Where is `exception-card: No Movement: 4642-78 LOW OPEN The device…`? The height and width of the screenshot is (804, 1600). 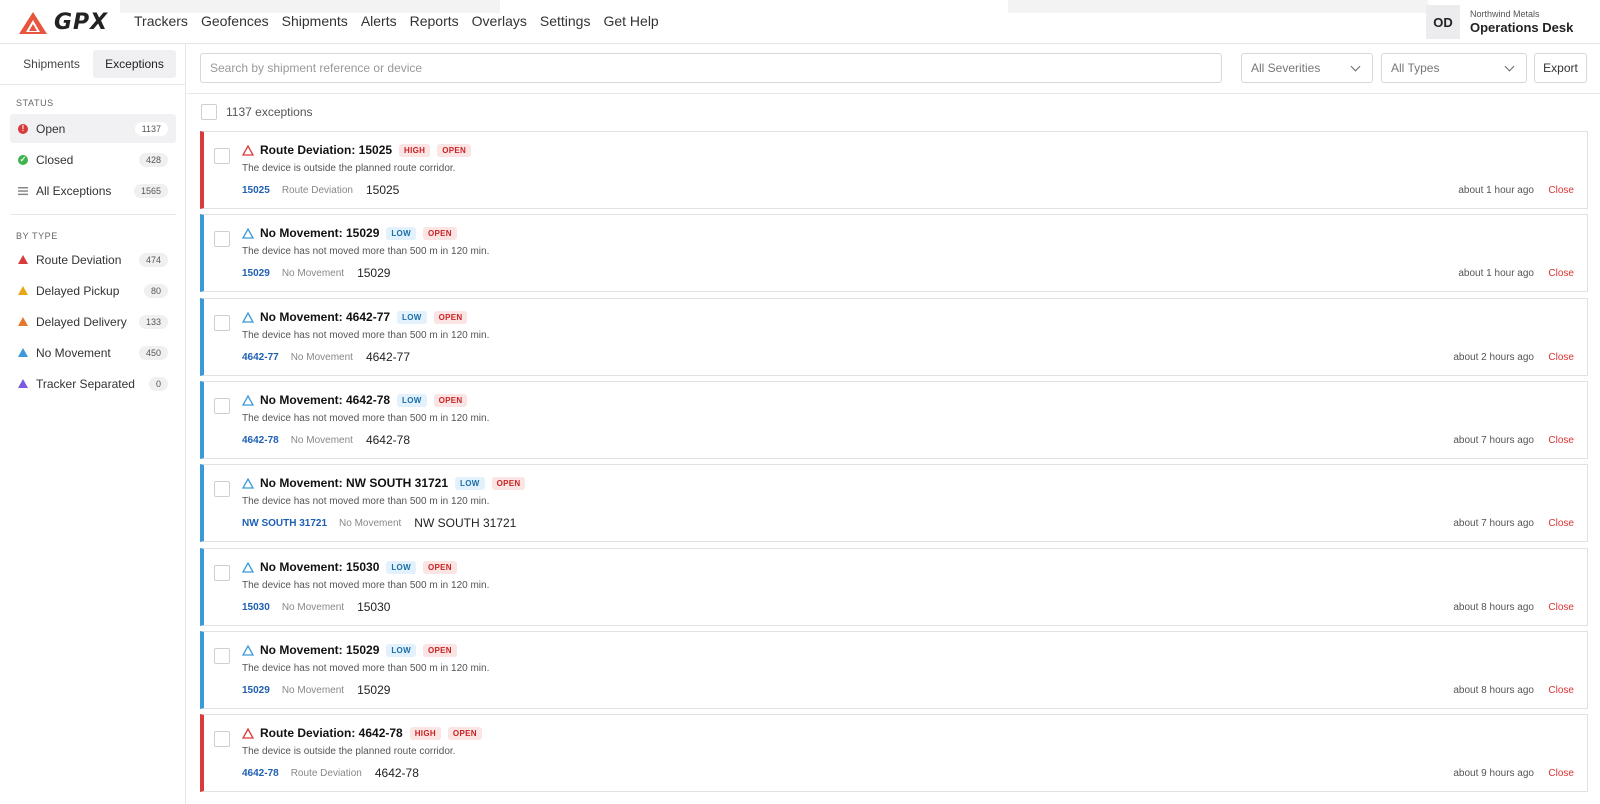 exception-card: No Movement: 4642-78 LOW OPEN The device… is located at coordinates (894, 420).